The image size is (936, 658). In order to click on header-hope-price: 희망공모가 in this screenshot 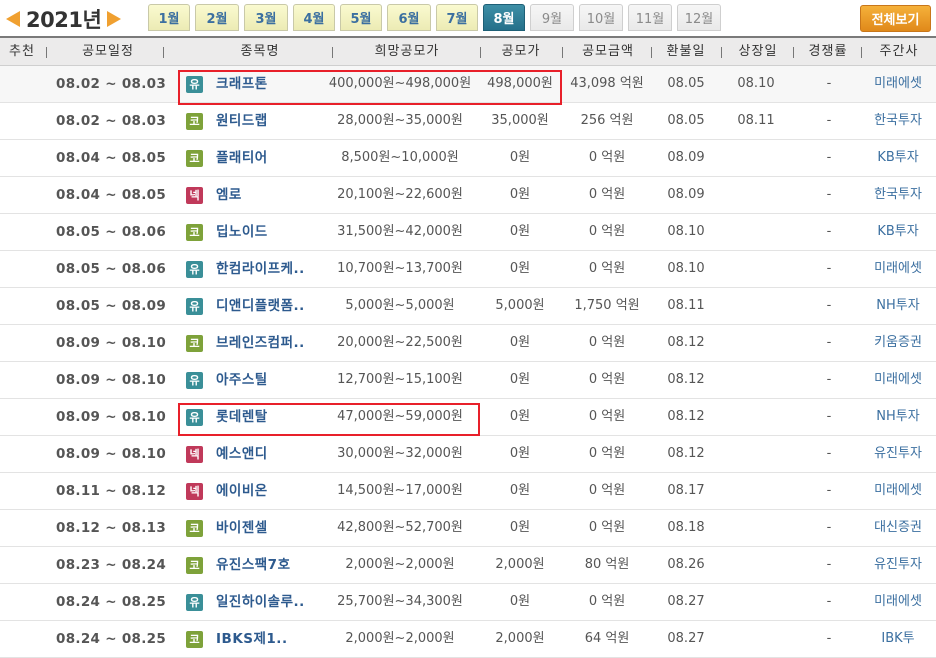, I will do `click(407, 51)`.